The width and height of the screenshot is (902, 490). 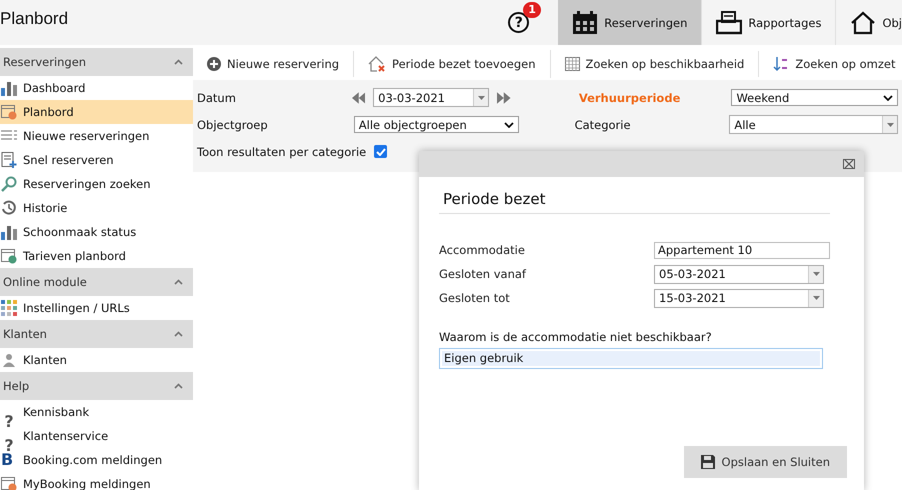 I want to click on sidebar-section-header: Klanten, so click(x=96, y=334).